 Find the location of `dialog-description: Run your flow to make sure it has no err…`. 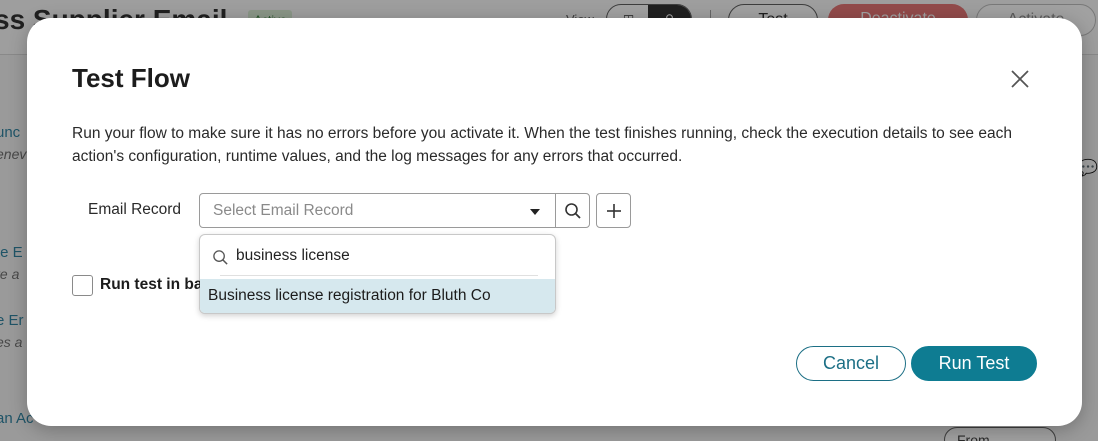

dialog-description: Run your flow to make sure it has no err… is located at coordinates (542, 145).